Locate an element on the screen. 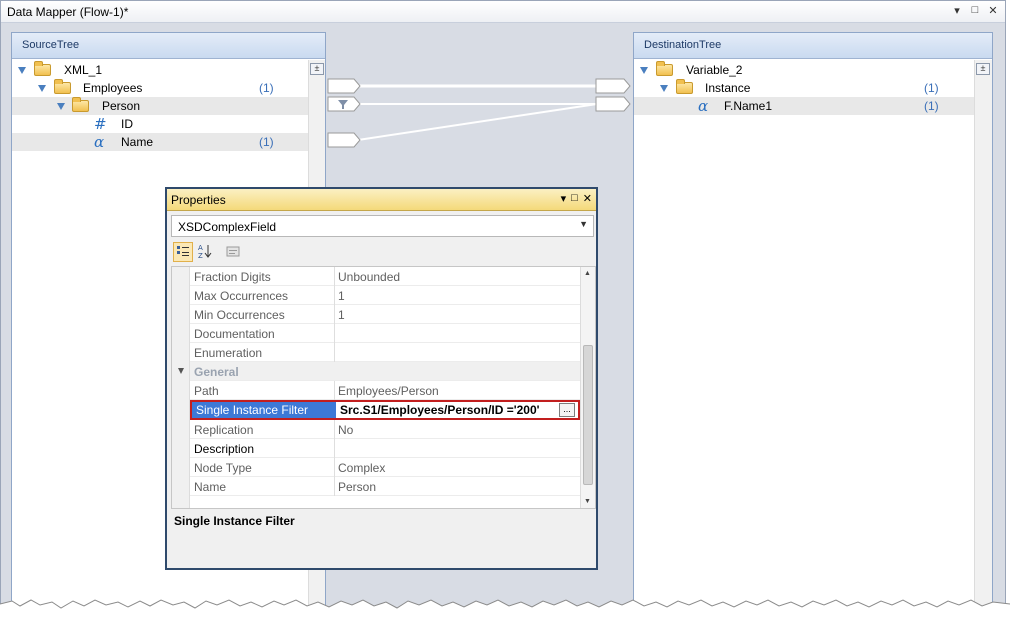 The height and width of the screenshot is (627, 1010). properties-maximize-icon: □ is located at coordinates (574, 198).